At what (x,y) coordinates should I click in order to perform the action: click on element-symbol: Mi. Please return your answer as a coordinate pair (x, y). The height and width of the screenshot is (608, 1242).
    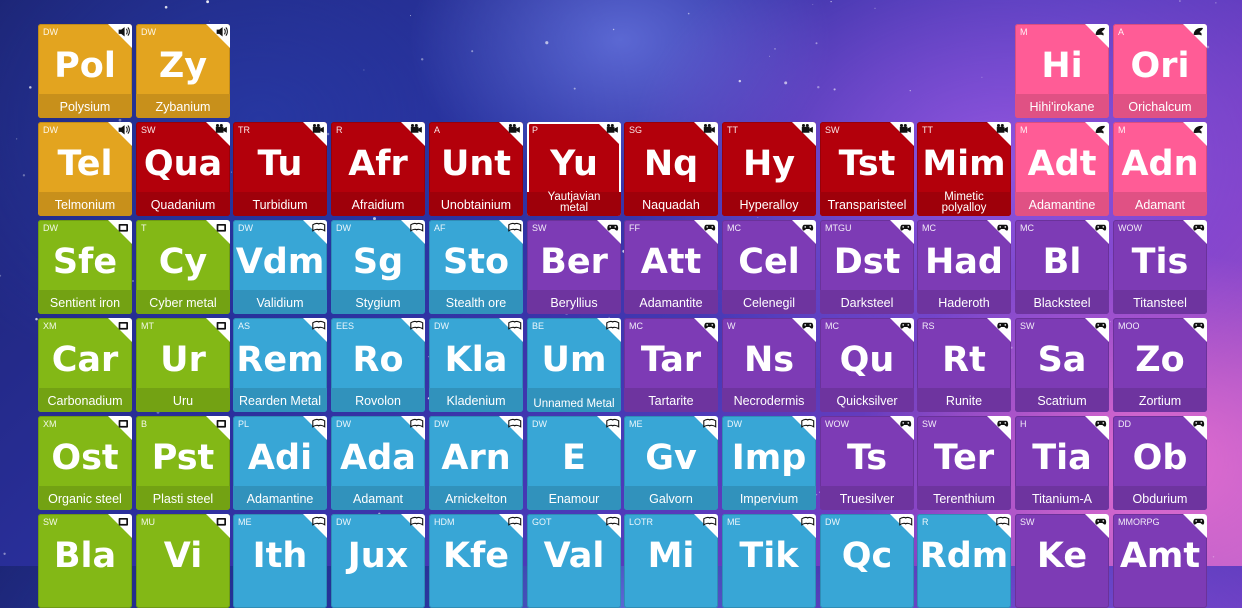
    Looking at the image, I should click on (671, 556).